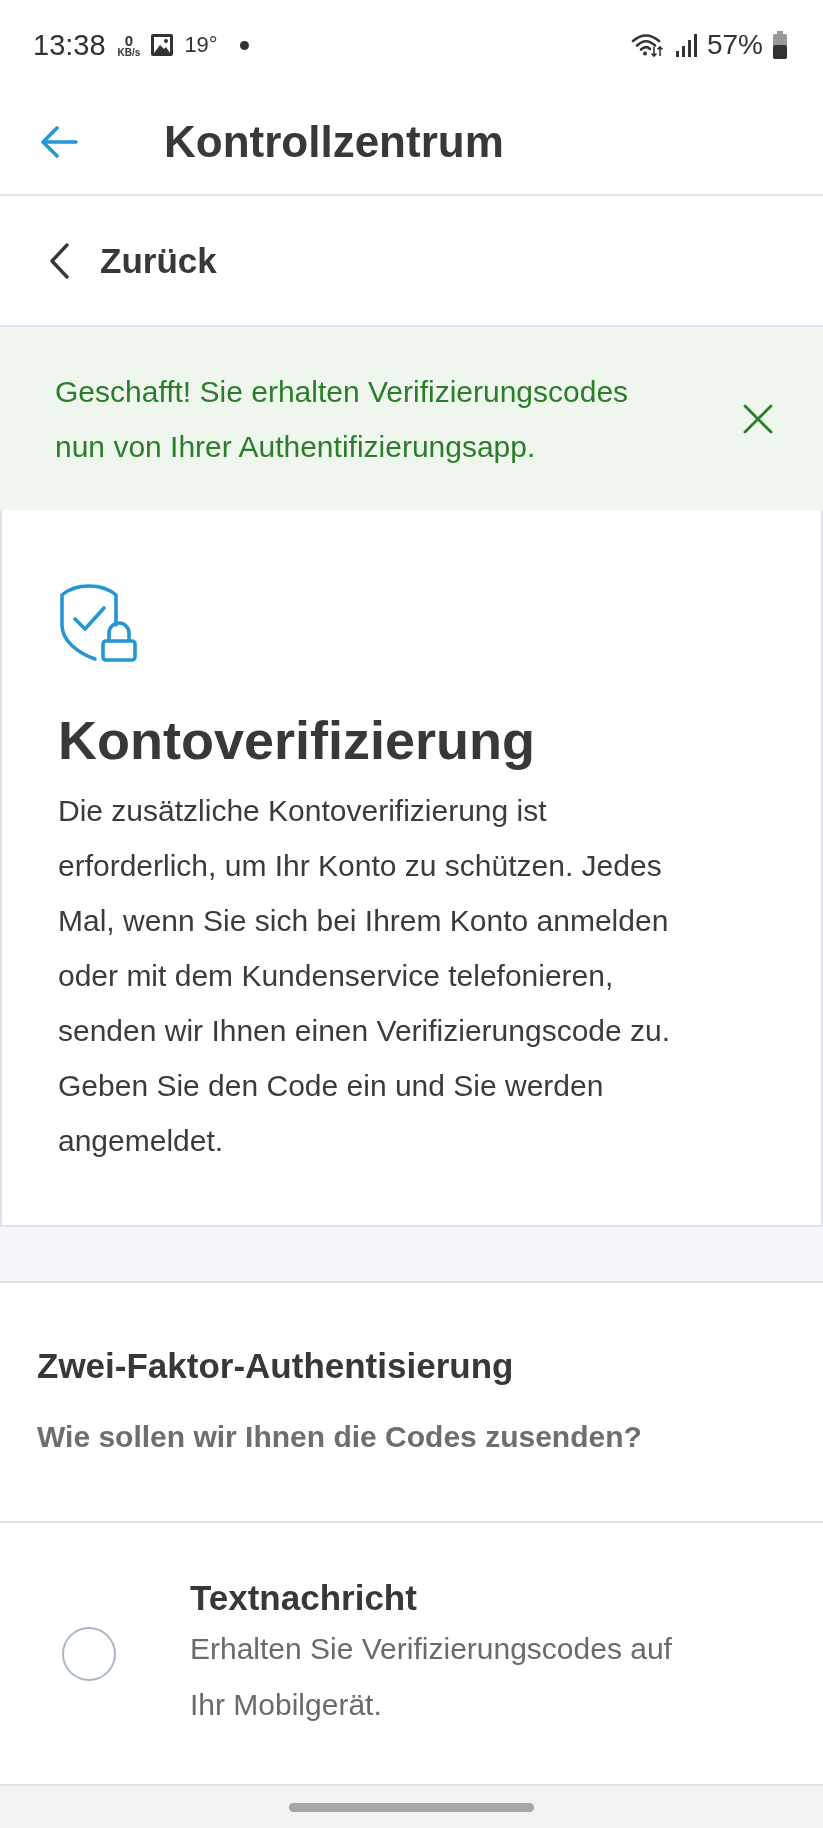 Image resolution: width=823 pixels, height=1828 pixels. Describe the element at coordinates (297, 740) in the screenshot. I see `card-title: Kontoverifizierung` at that location.